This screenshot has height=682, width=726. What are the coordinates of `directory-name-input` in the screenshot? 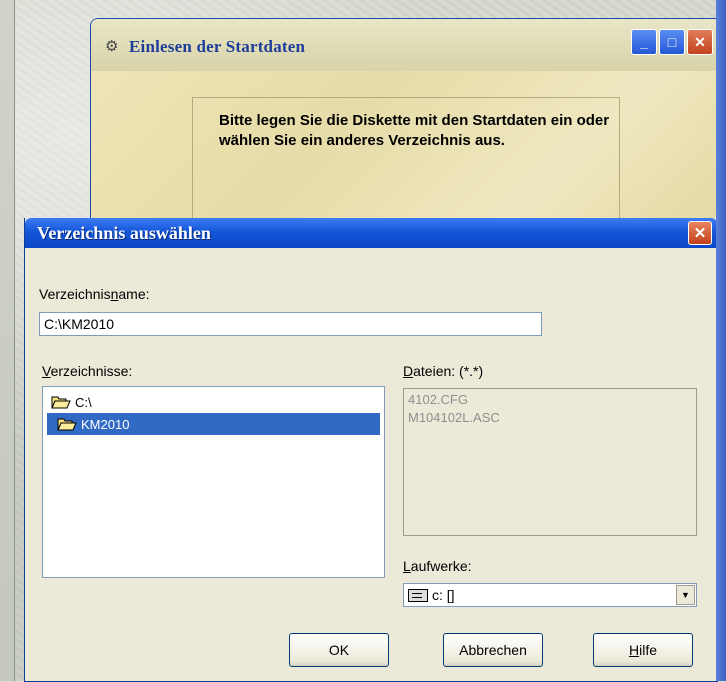 It's located at (290, 324).